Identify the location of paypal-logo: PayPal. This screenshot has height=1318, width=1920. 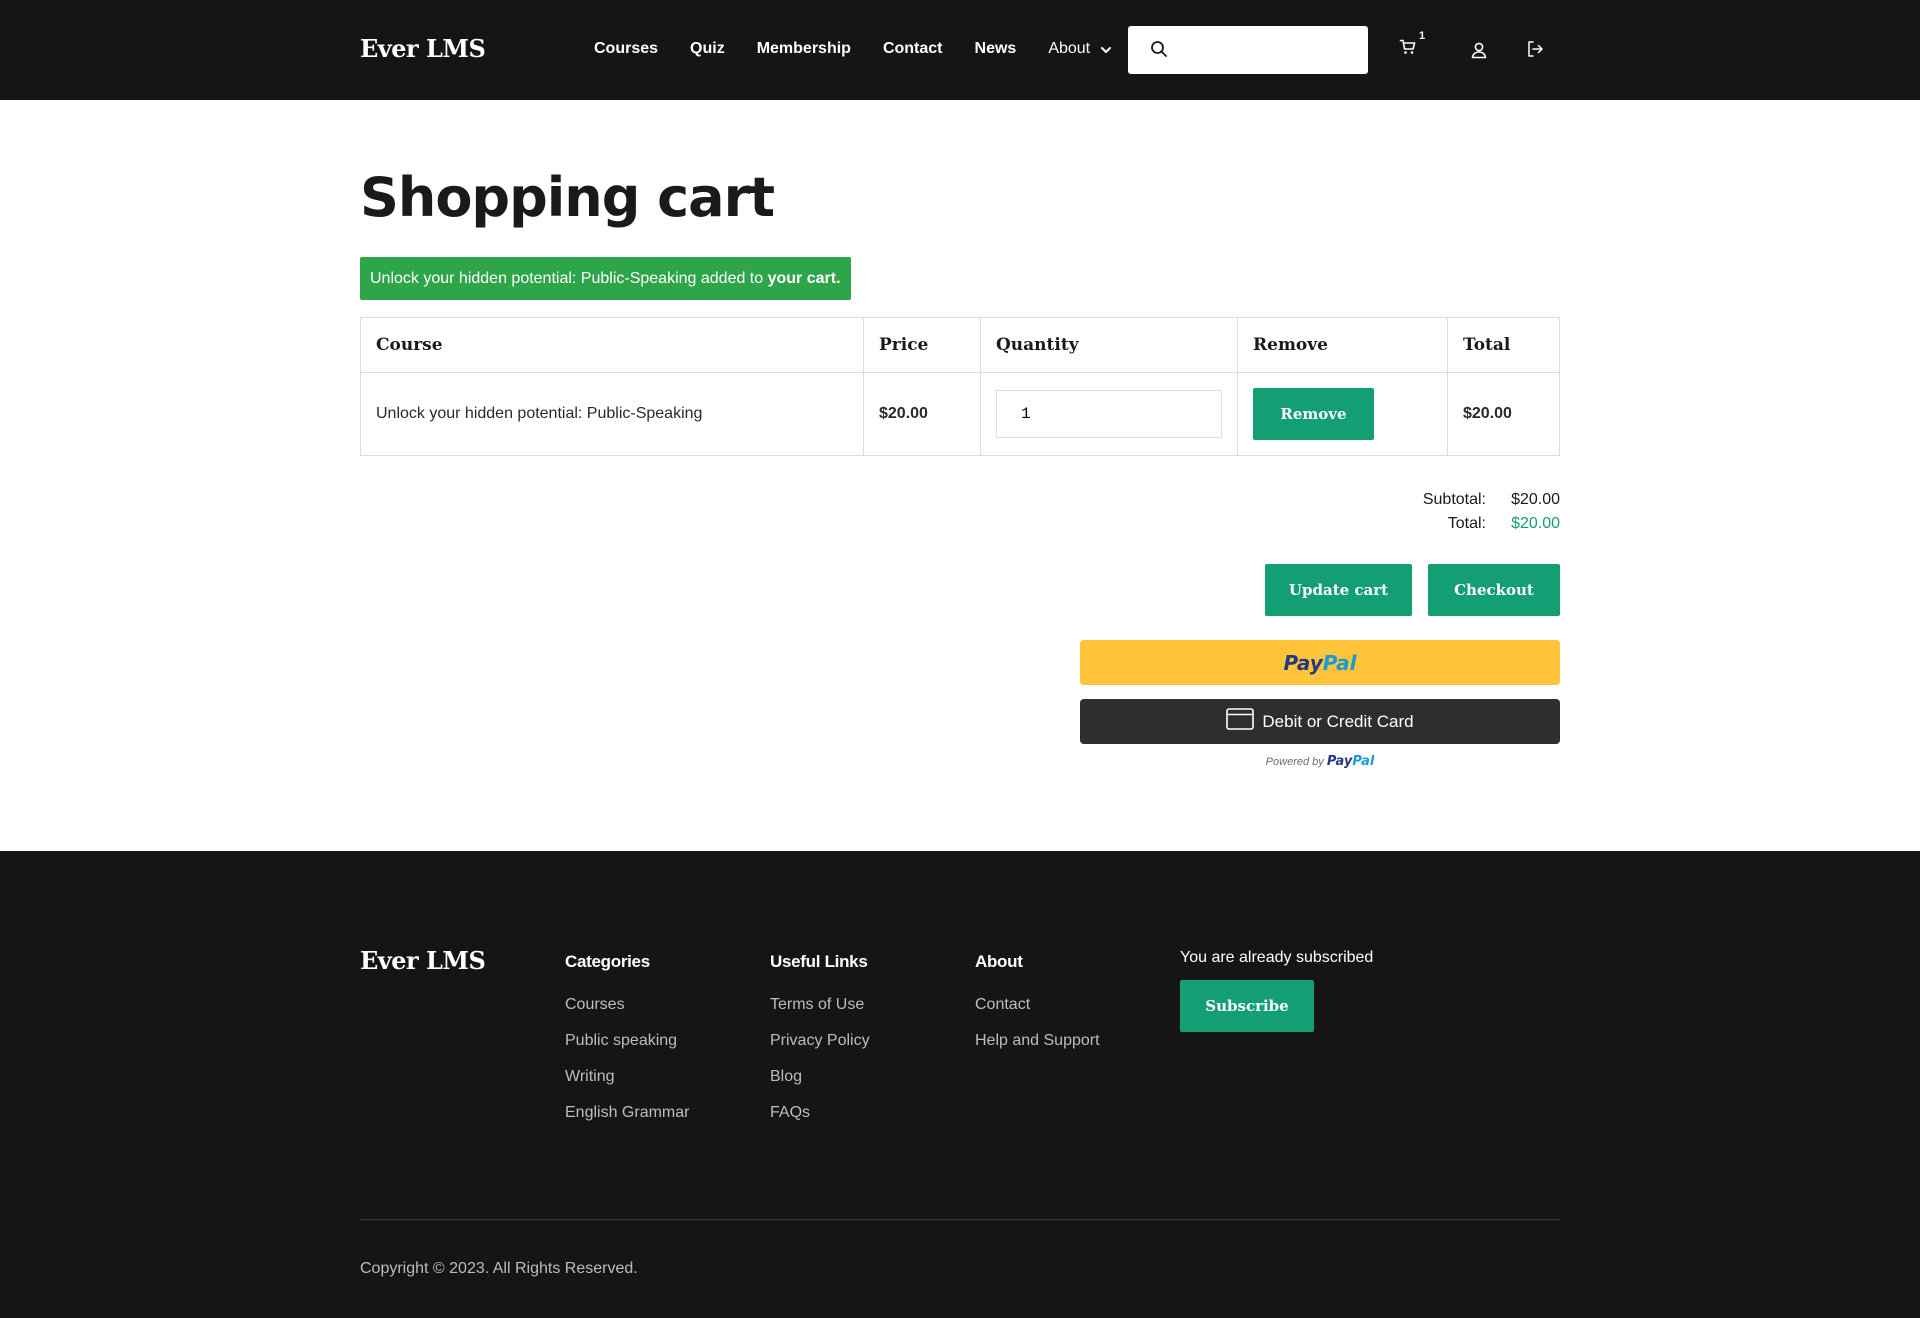
(1320, 662).